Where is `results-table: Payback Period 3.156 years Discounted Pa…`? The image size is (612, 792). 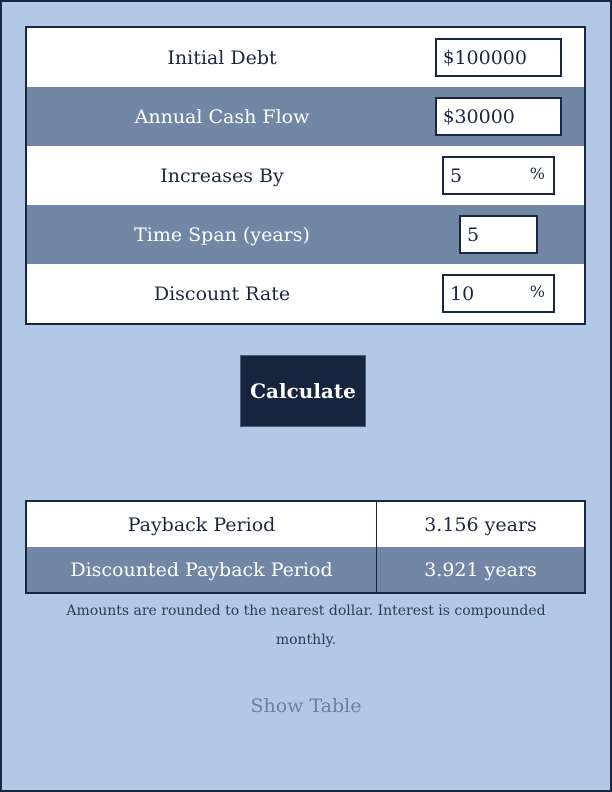 results-table: Payback Period 3.156 years Discounted Pa… is located at coordinates (305, 547).